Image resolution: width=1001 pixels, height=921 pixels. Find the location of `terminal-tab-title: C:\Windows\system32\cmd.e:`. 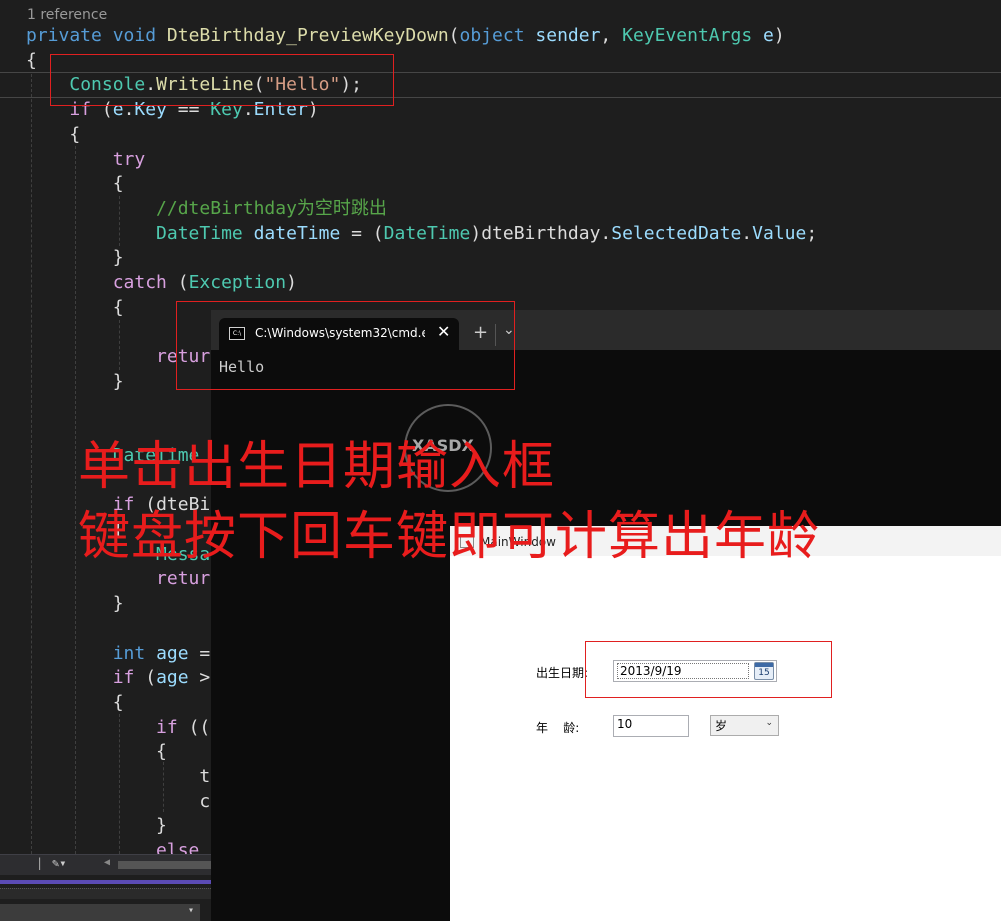

terminal-tab-title: C:\Windows\system32\cmd.e: is located at coordinates (340, 333).